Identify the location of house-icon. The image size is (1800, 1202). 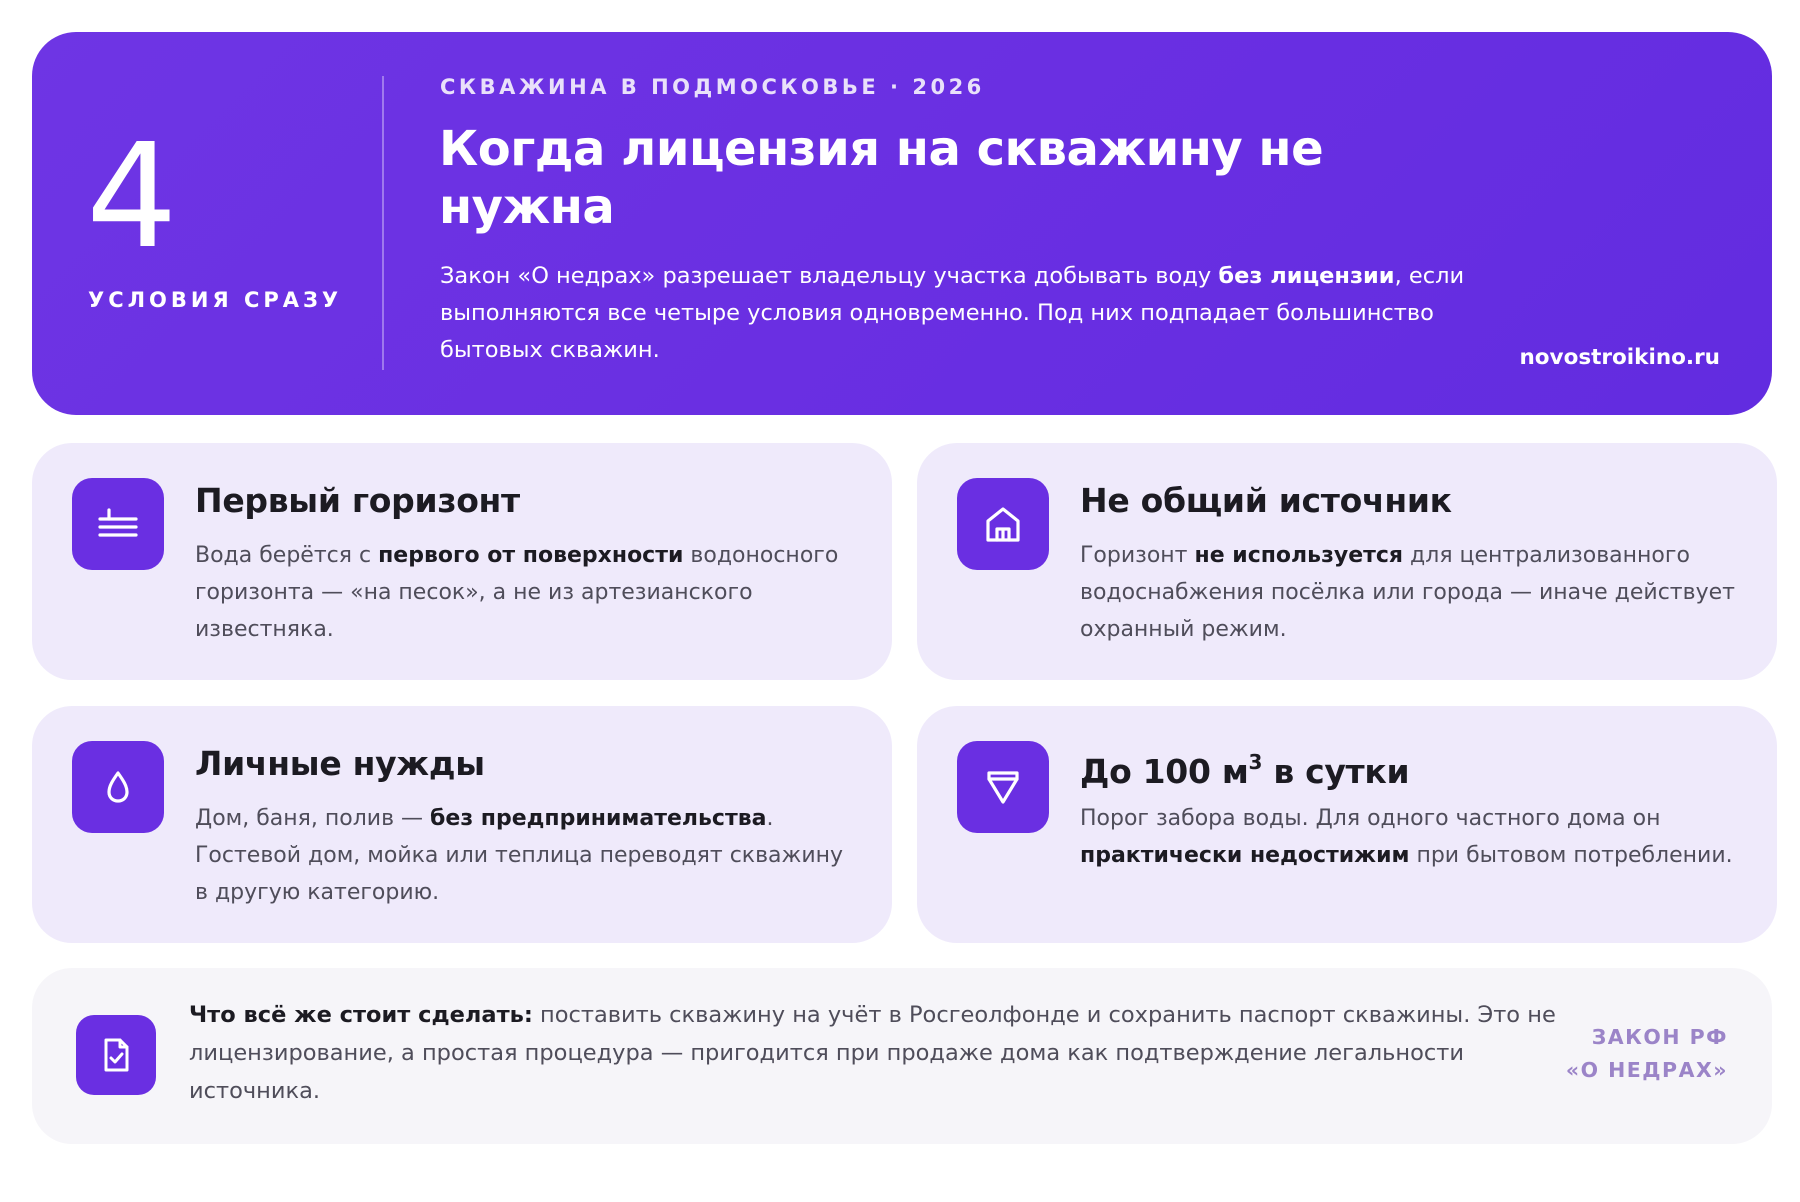
(1003, 524).